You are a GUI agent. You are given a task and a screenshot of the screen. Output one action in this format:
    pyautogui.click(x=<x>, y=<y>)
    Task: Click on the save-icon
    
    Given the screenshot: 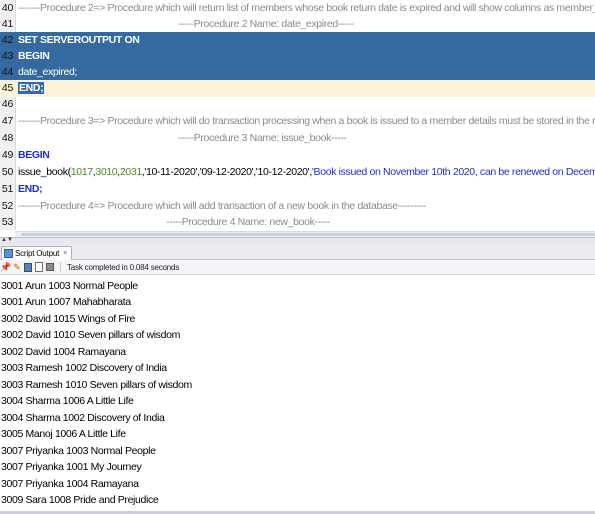 What is the action you would take?
    pyautogui.click(x=28, y=267)
    